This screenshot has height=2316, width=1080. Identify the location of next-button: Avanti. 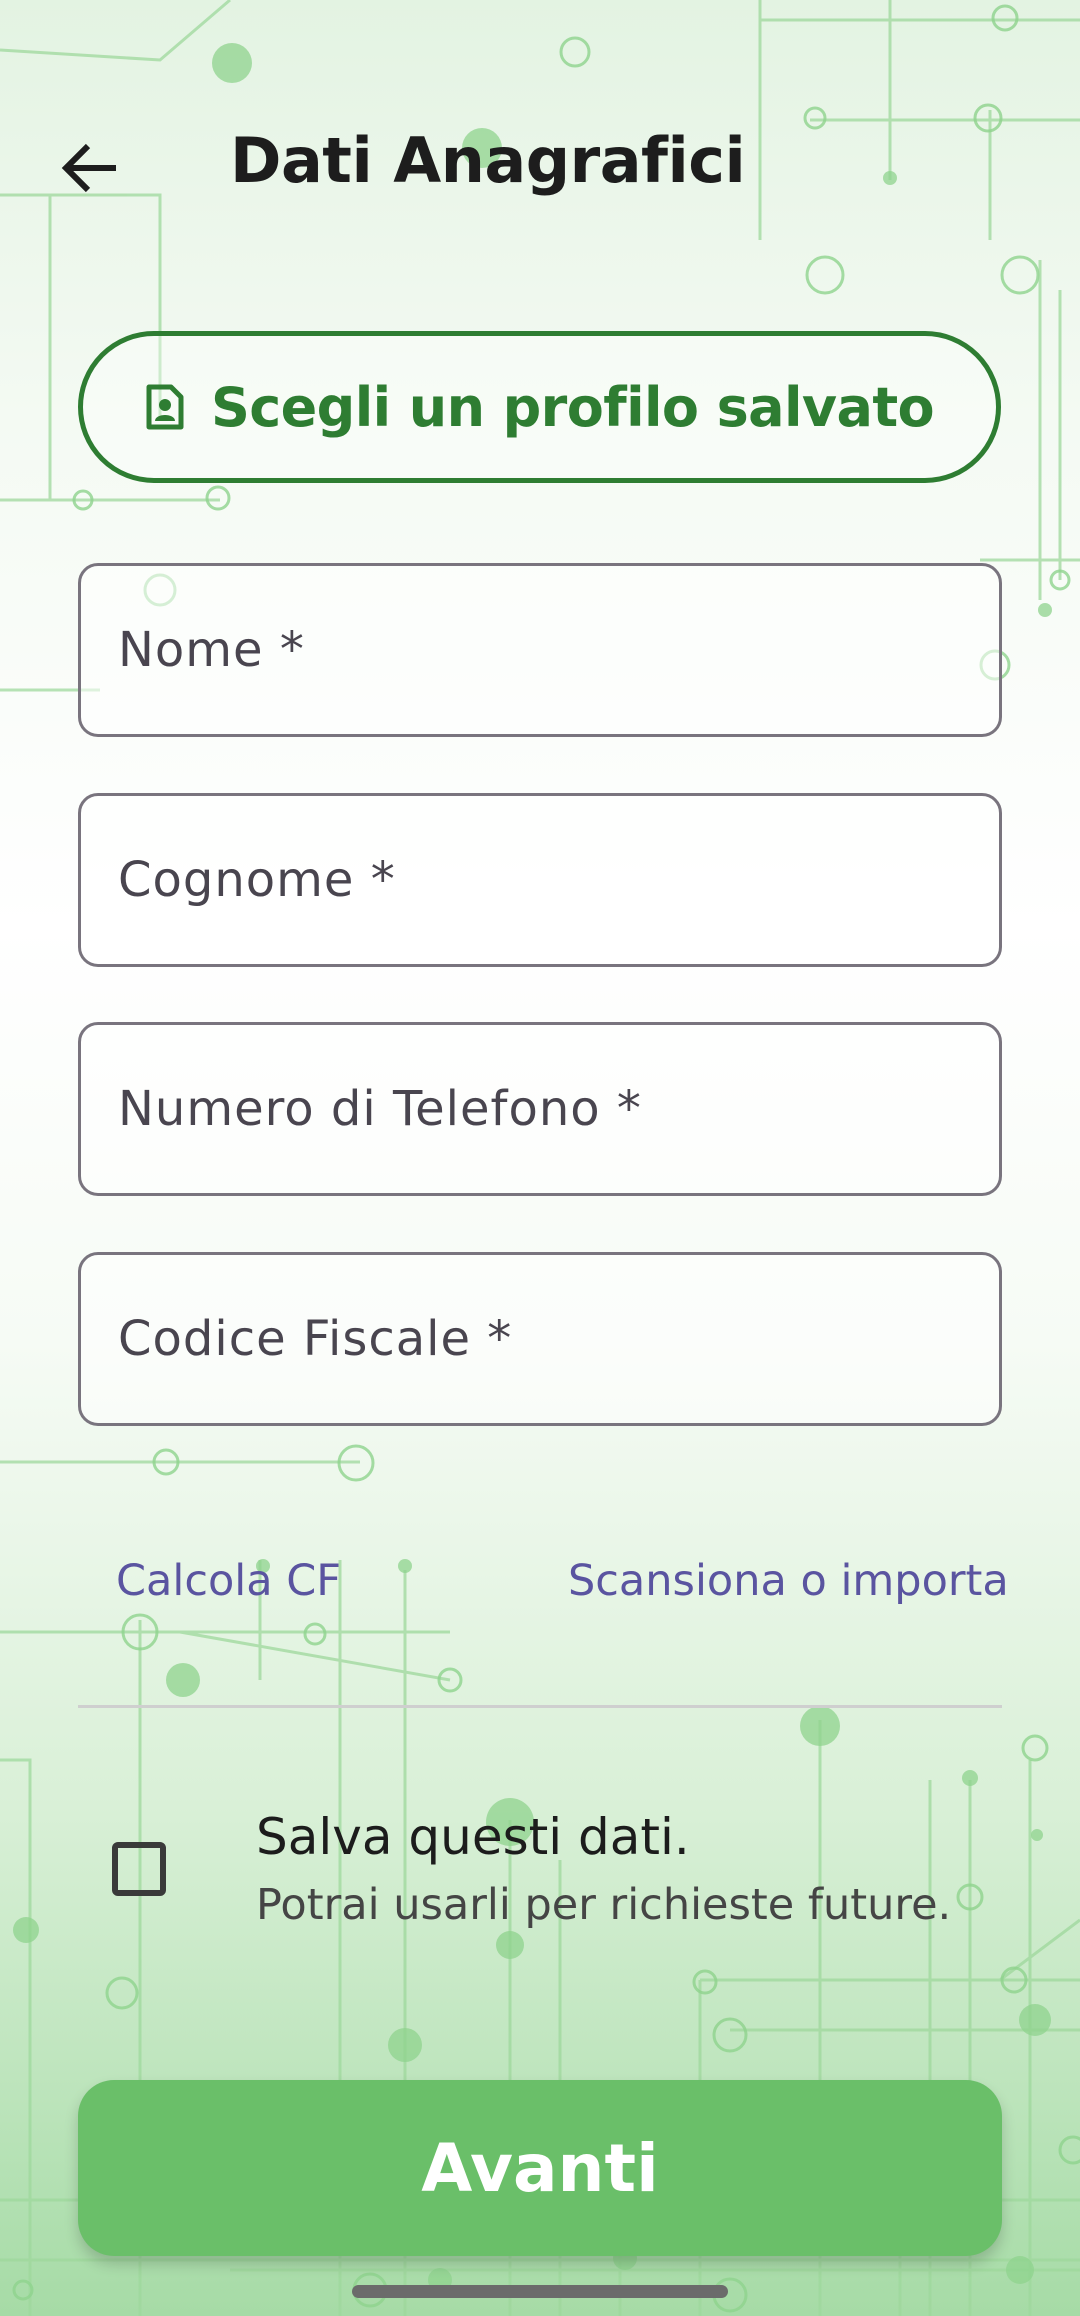
(540, 2168).